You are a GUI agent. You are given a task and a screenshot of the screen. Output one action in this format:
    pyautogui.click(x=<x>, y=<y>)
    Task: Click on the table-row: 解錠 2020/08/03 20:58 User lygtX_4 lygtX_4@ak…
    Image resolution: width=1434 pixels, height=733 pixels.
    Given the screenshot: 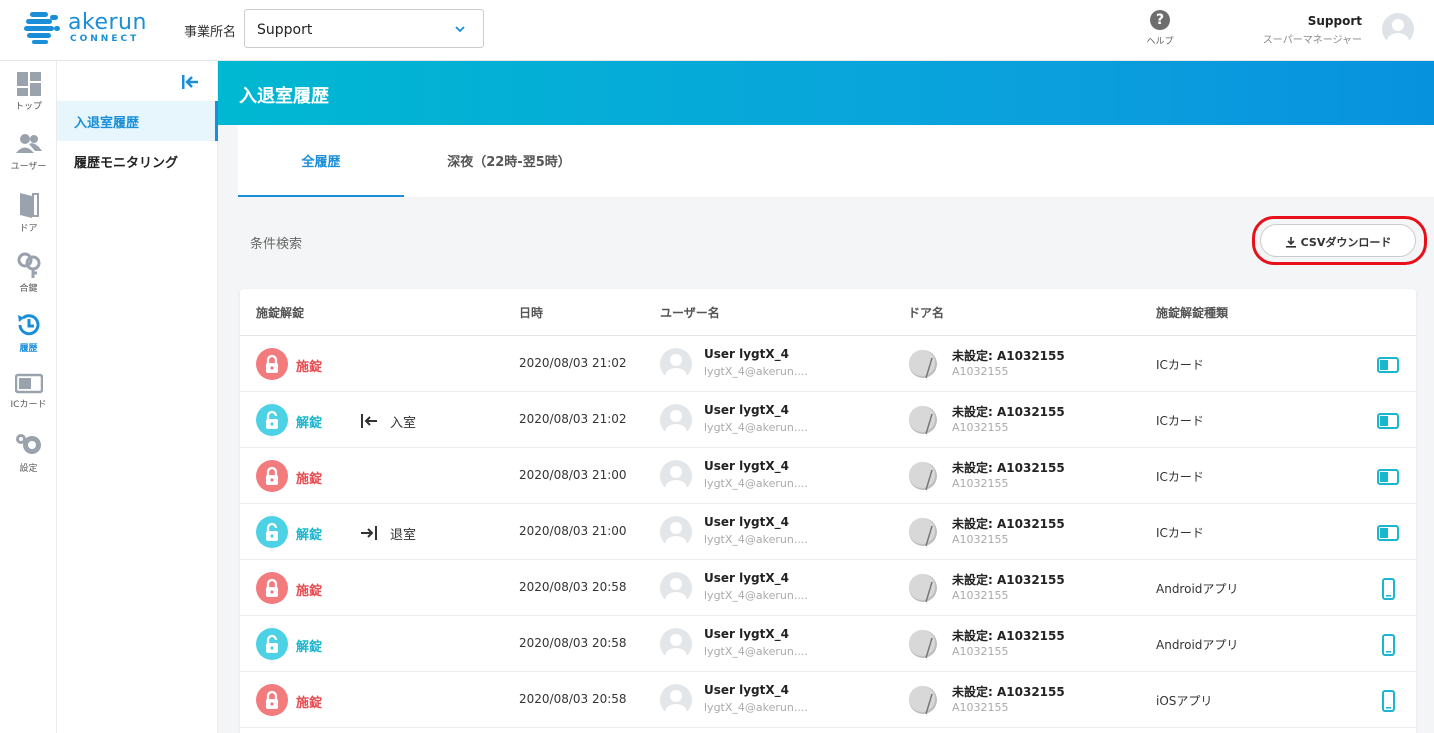 What is the action you would take?
    pyautogui.click(x=828, y=644)
    